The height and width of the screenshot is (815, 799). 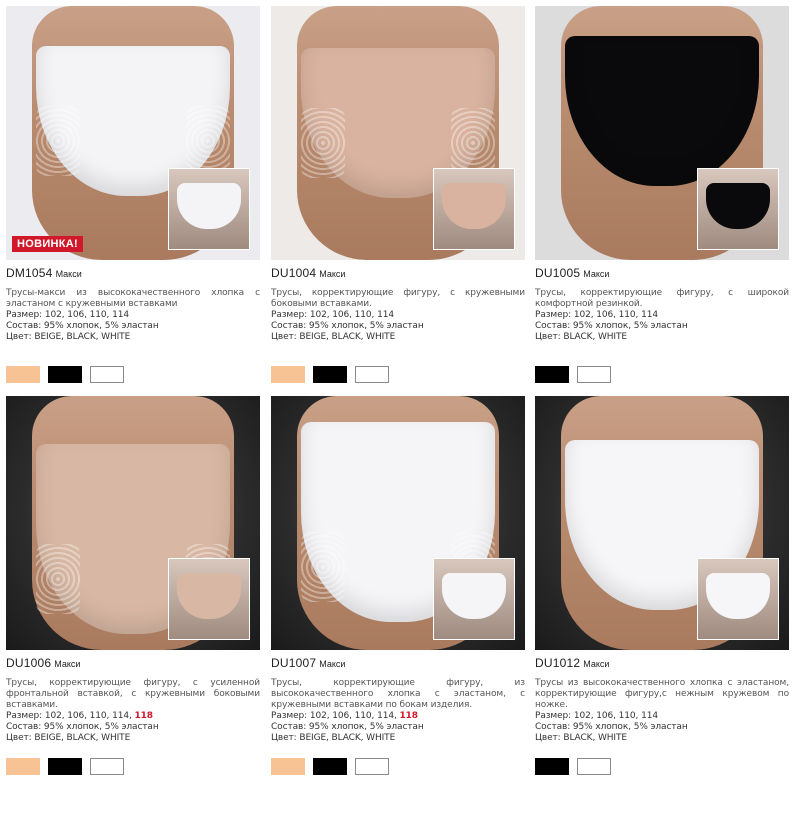 What do you see at coordinates (398, 663) in the screenshot?
I see `product-code-line: DU1007 Макси` at bounding box center [398, 663].